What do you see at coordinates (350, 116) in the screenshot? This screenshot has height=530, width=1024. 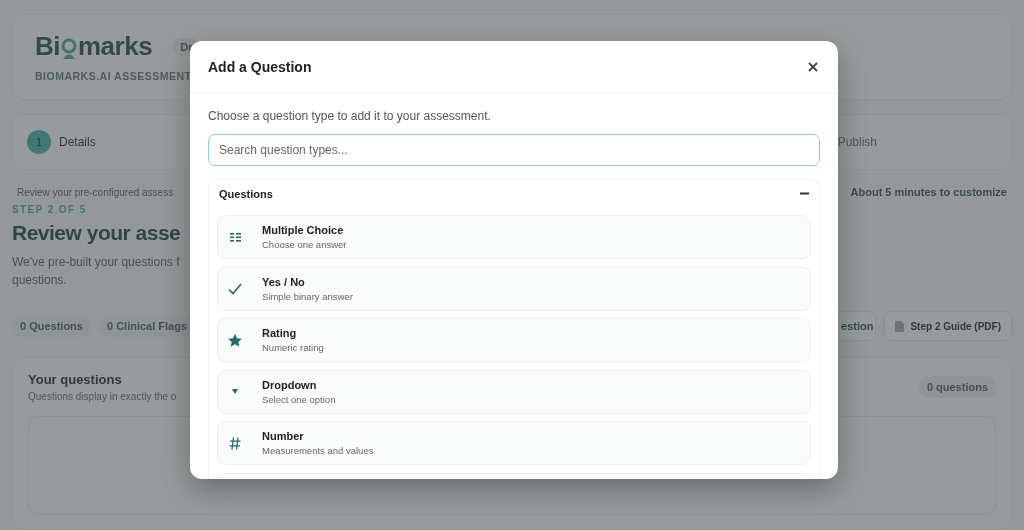 I see `dialog-description: Choose a question type to add it to your assessment.` at bounding box center [350, 116].